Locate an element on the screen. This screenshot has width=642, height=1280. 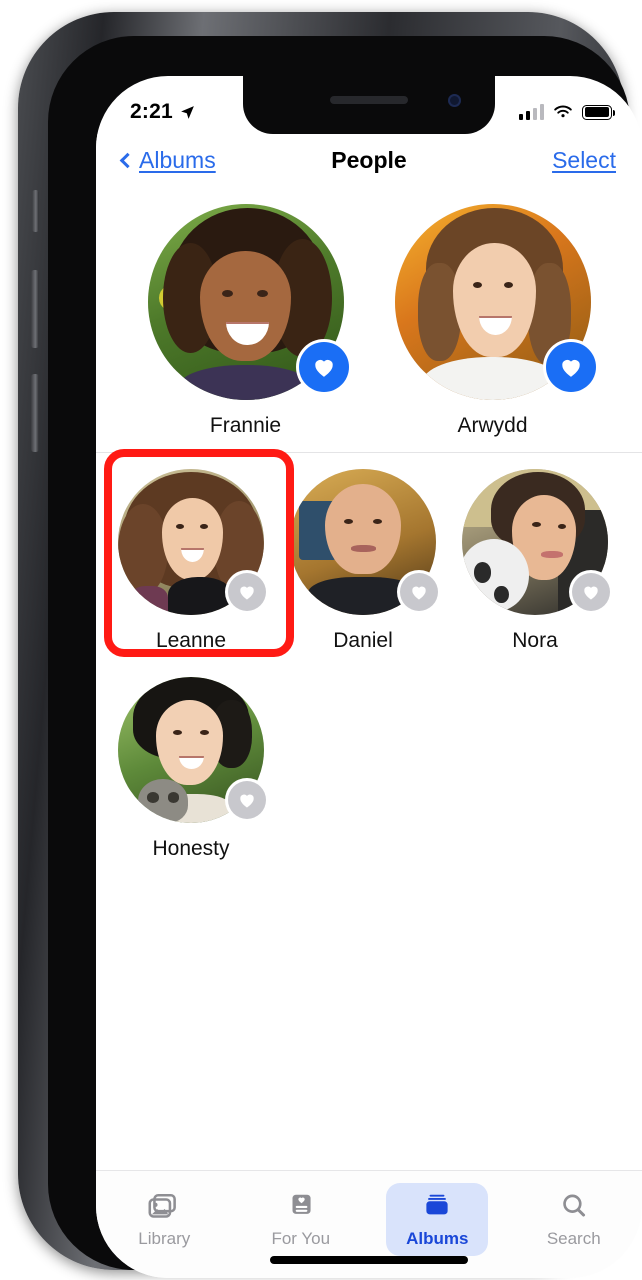
status-time: 2:21 is located at coordinates (151, 111).